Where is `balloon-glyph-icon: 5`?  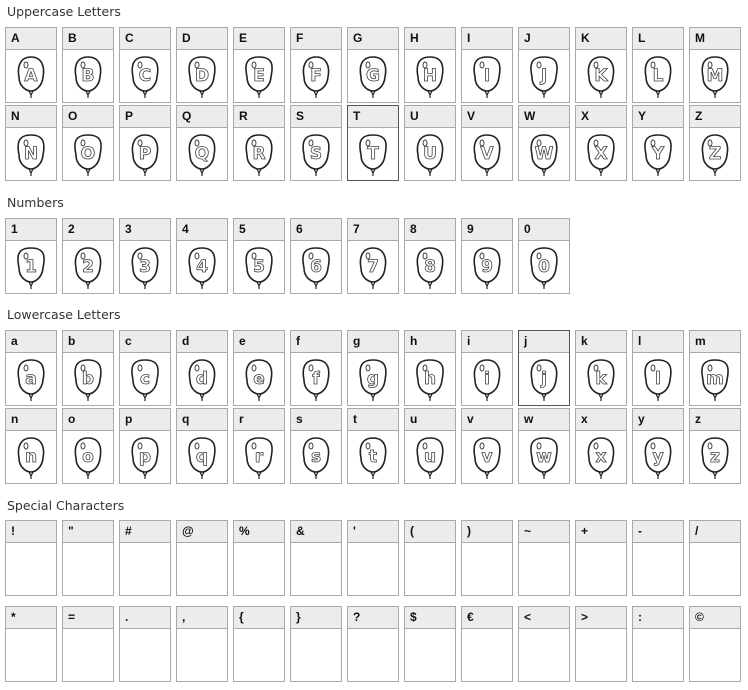 balloon-glyph-icon: 5 is located at coordinates (259, 268).